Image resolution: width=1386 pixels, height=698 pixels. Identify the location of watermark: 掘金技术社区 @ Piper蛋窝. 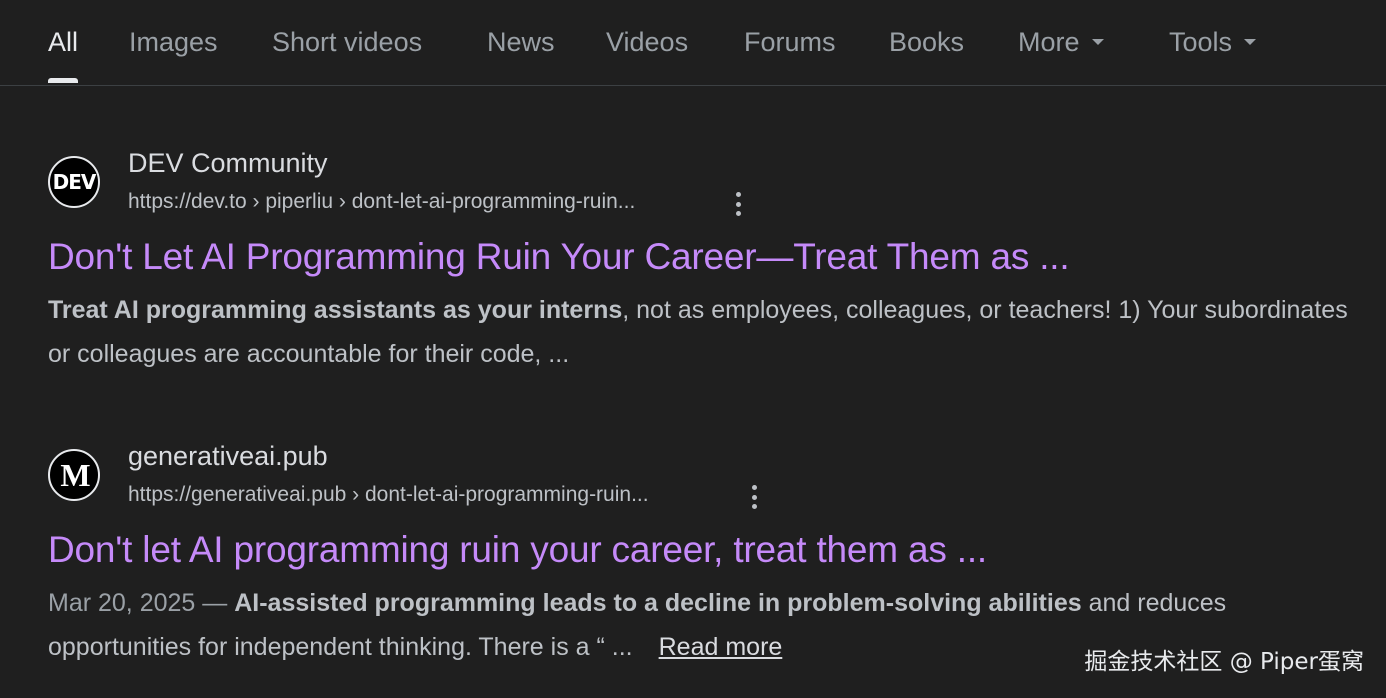
(1224, 662).